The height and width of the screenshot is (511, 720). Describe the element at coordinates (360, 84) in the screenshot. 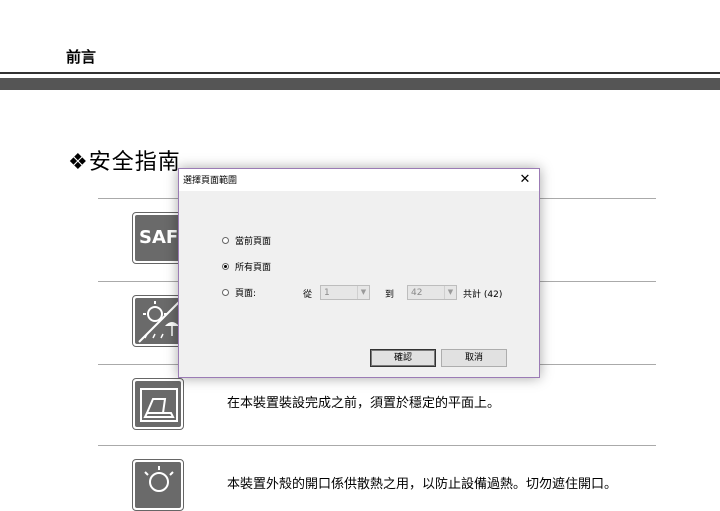

I see `header-rule-thick` at that location.